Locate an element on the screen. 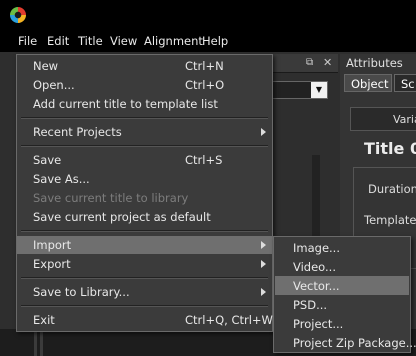  menu-item-new: New Ctrl+N is located at coordinates (144, 66).